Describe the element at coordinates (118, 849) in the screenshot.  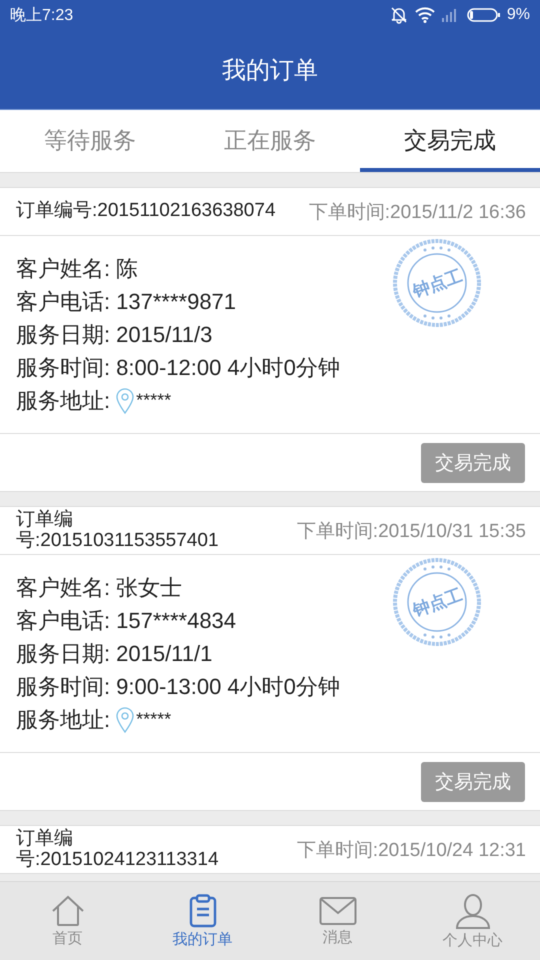
I see `order-number: 订单编号:20151024123113314` at that location.